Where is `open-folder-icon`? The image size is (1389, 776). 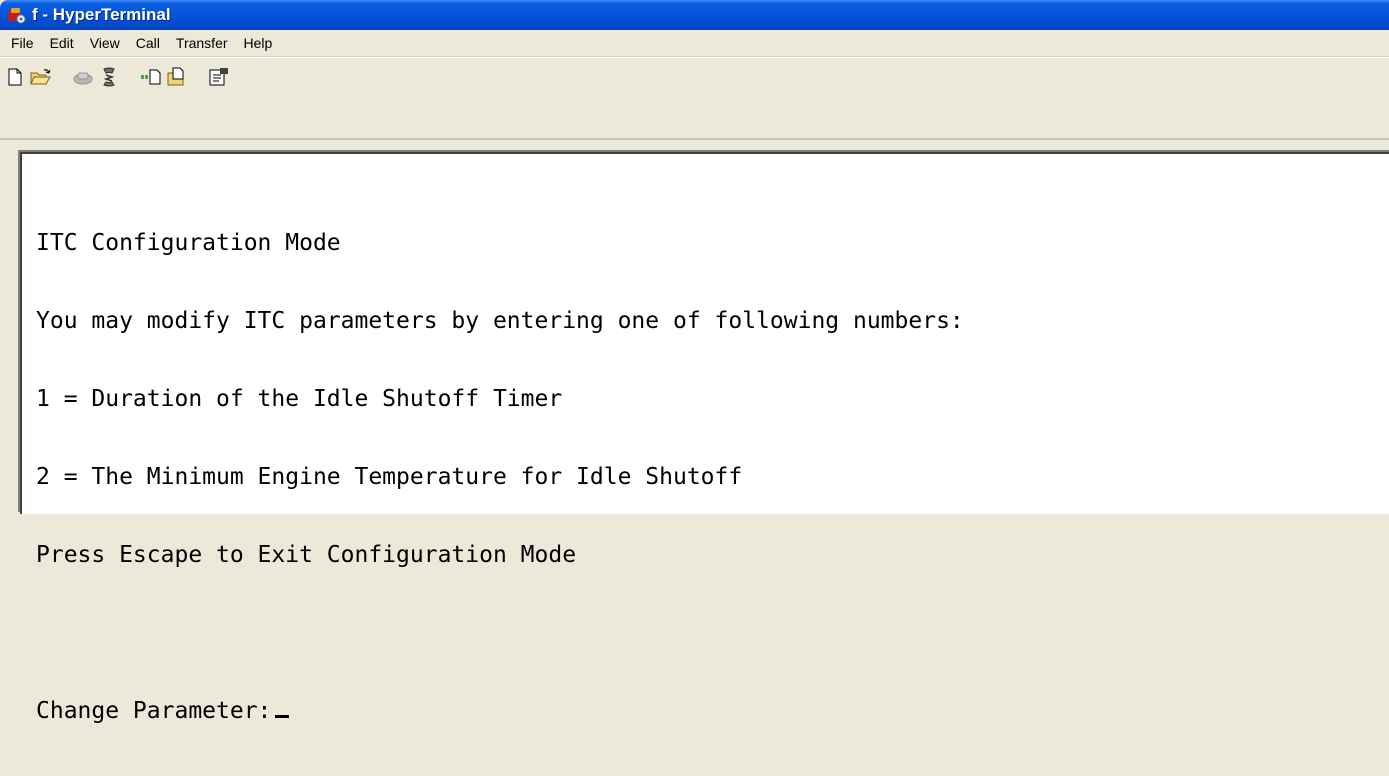 open-folder-icon is located at coordinates (40, 77).